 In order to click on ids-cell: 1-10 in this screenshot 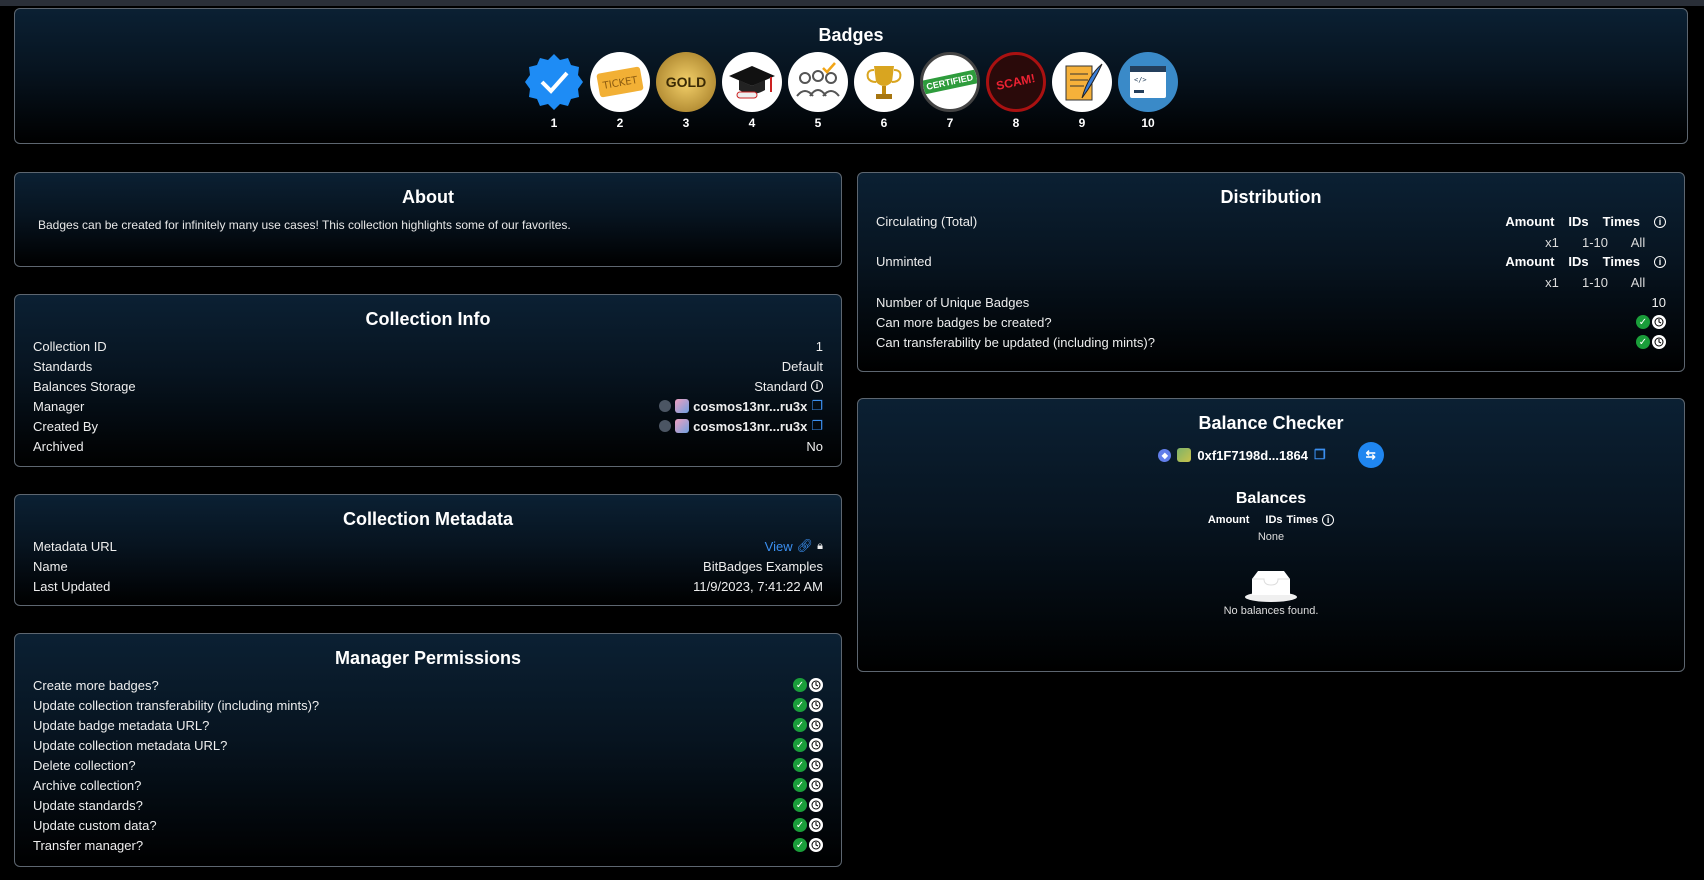, I will do `click(1595, 282)`.